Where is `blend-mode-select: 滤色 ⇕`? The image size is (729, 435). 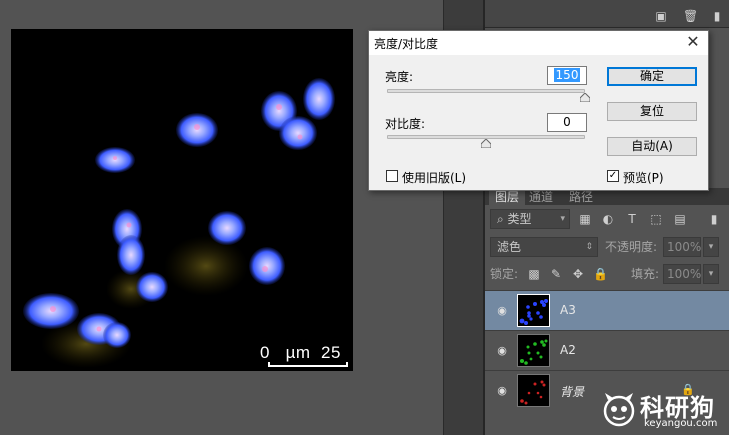 blend-mode-select: 滤色 ⇕ is located at coordinates (544, 247).